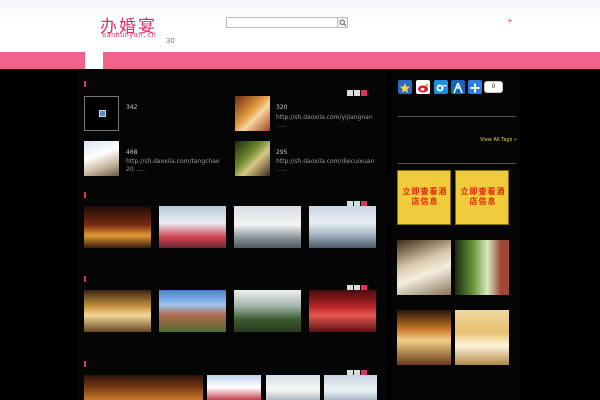 The height and width of the screenshot is (400, 600). I want to click on featured-count: 320, so click(282, 107).